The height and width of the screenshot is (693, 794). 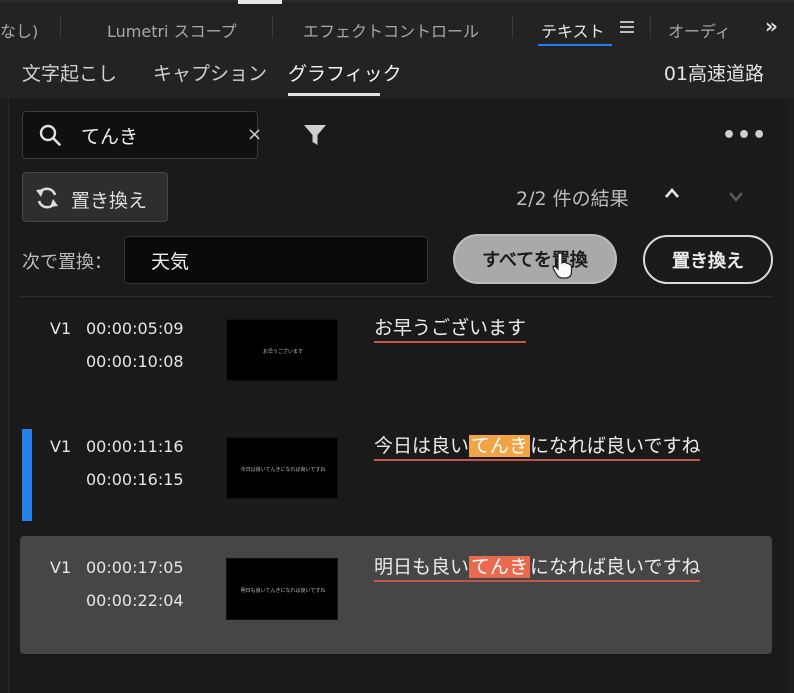 I want to click on timecode-in: 00:00:17:05, so click(x=135, y=567).